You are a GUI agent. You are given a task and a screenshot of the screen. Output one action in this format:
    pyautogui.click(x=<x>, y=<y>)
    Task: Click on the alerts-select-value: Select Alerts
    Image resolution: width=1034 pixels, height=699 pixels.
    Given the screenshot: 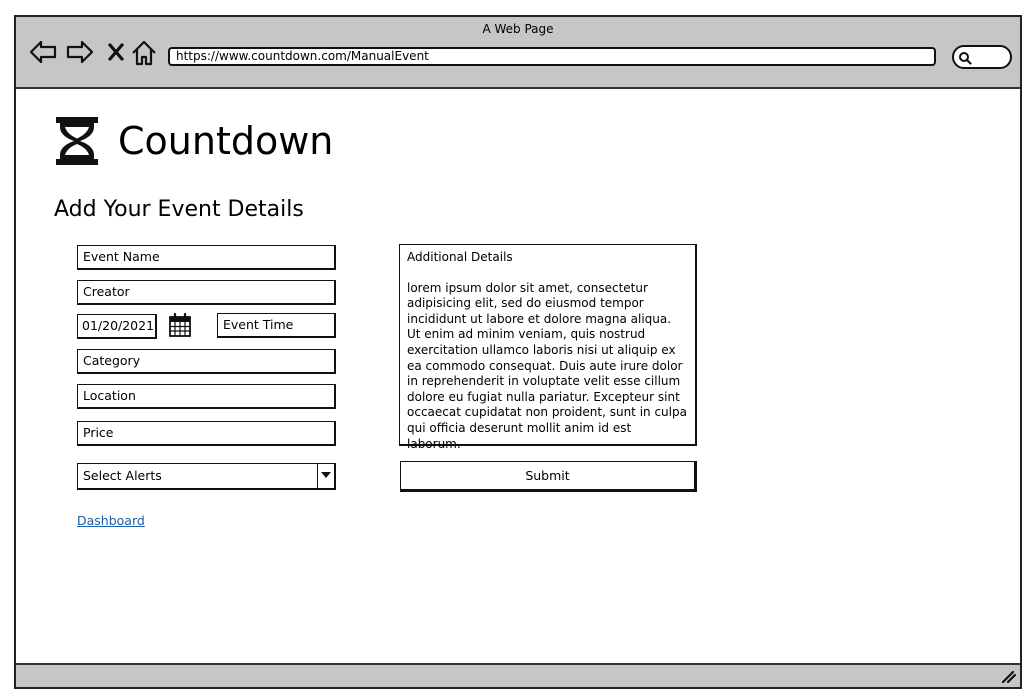 What is the action you would take?
    pyautogui.click(x=122, y=475)
    